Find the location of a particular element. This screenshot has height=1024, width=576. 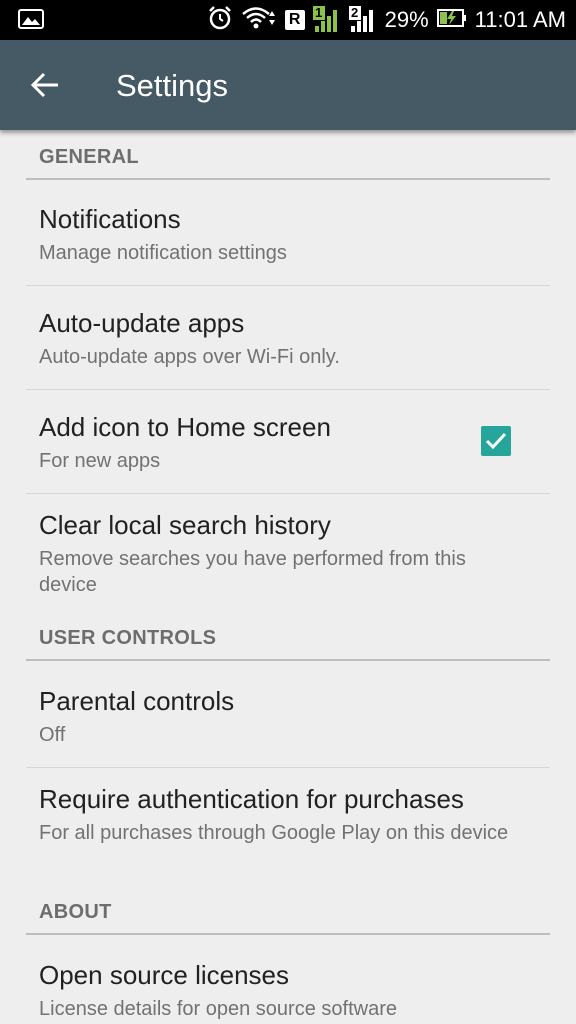

back-arrow-icon is located at coordinates (45, 85).